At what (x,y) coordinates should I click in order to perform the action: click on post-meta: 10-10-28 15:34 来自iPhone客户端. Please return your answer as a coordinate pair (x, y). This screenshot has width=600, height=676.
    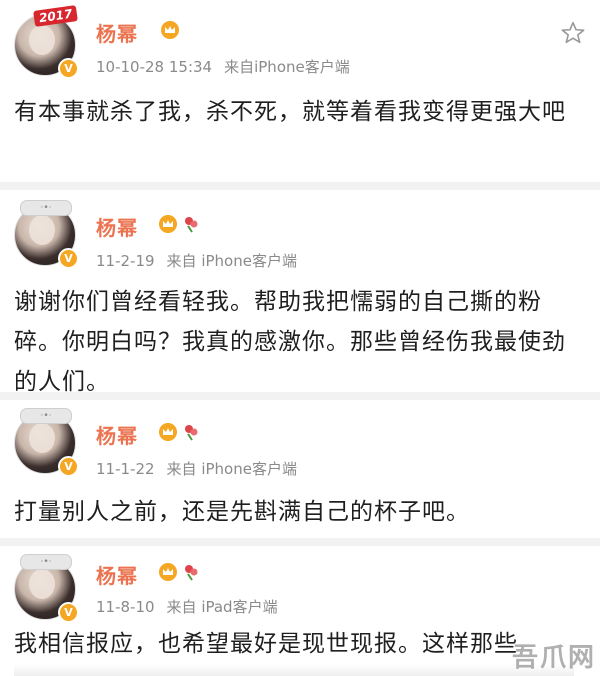
    Looking at the image, I should click on (223, 66).